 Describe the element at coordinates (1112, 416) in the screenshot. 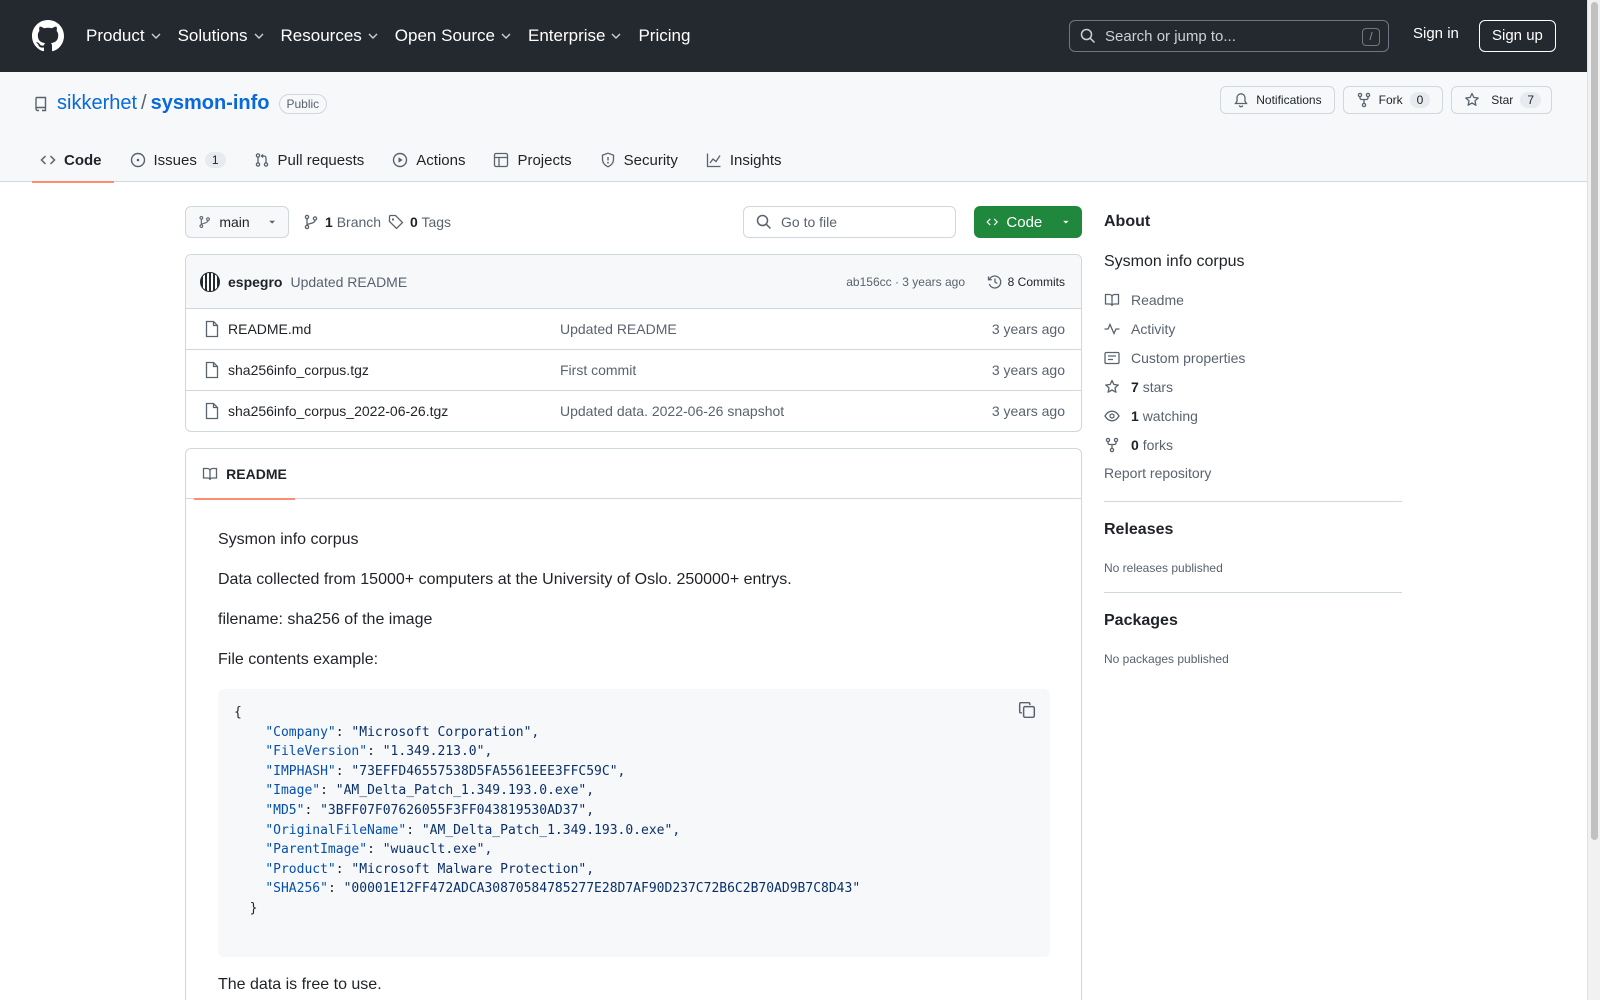

I see `eye-icon` at that location.